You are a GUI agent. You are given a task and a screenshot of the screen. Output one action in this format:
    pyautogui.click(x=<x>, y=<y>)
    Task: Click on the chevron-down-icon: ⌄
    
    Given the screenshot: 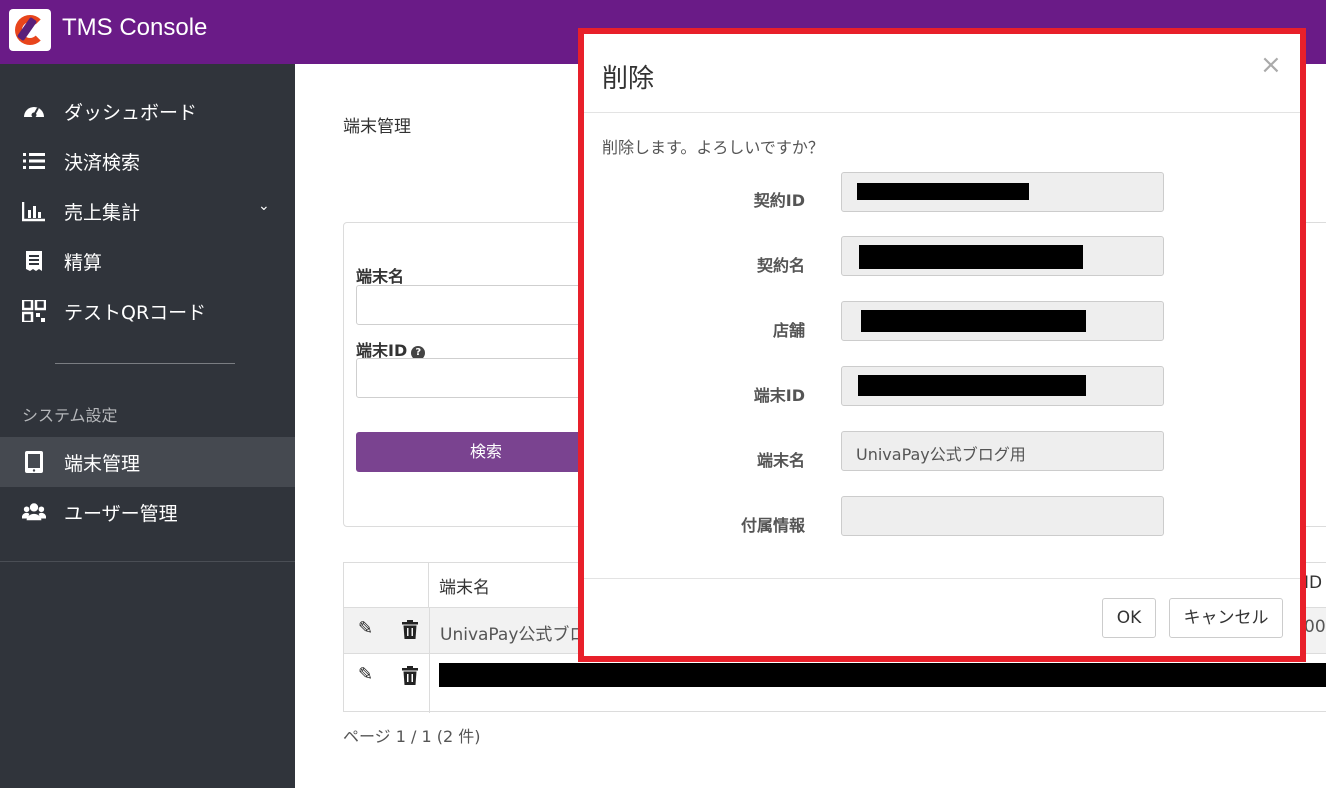 What is the action you would take?
    pyautogui.click(x=264, y=206)
    